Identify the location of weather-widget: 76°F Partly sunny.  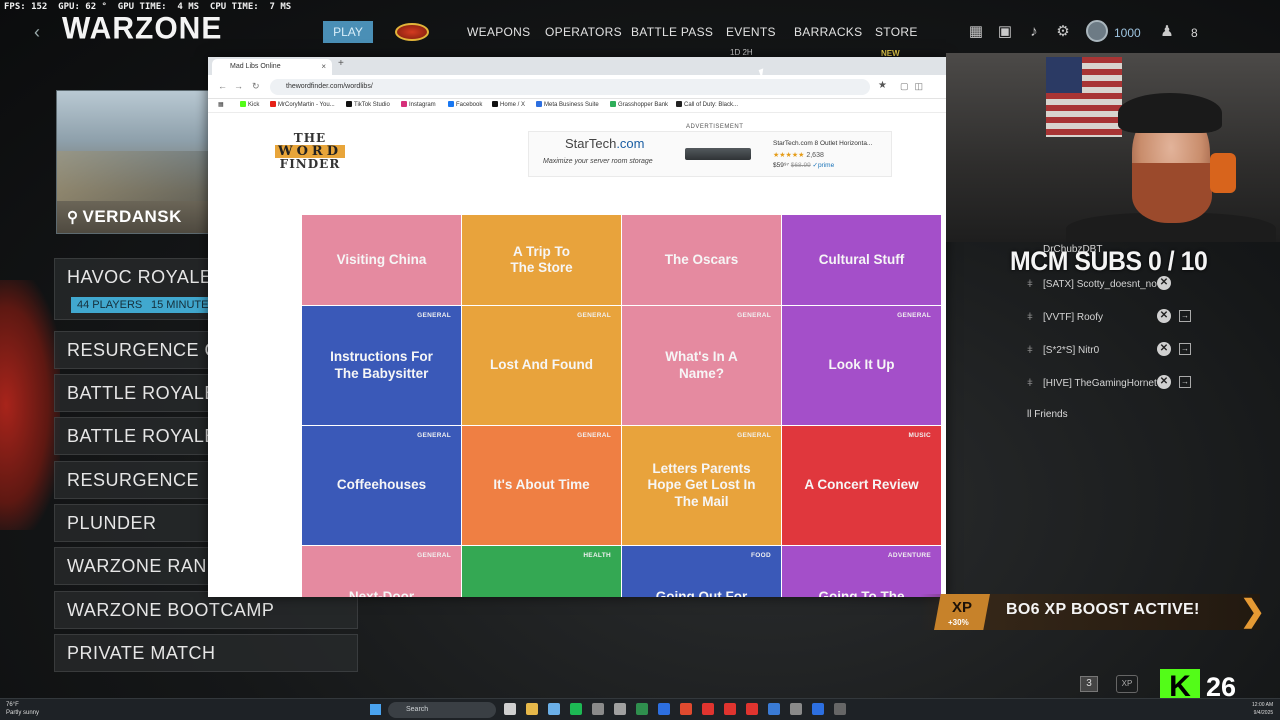
(22, 709).